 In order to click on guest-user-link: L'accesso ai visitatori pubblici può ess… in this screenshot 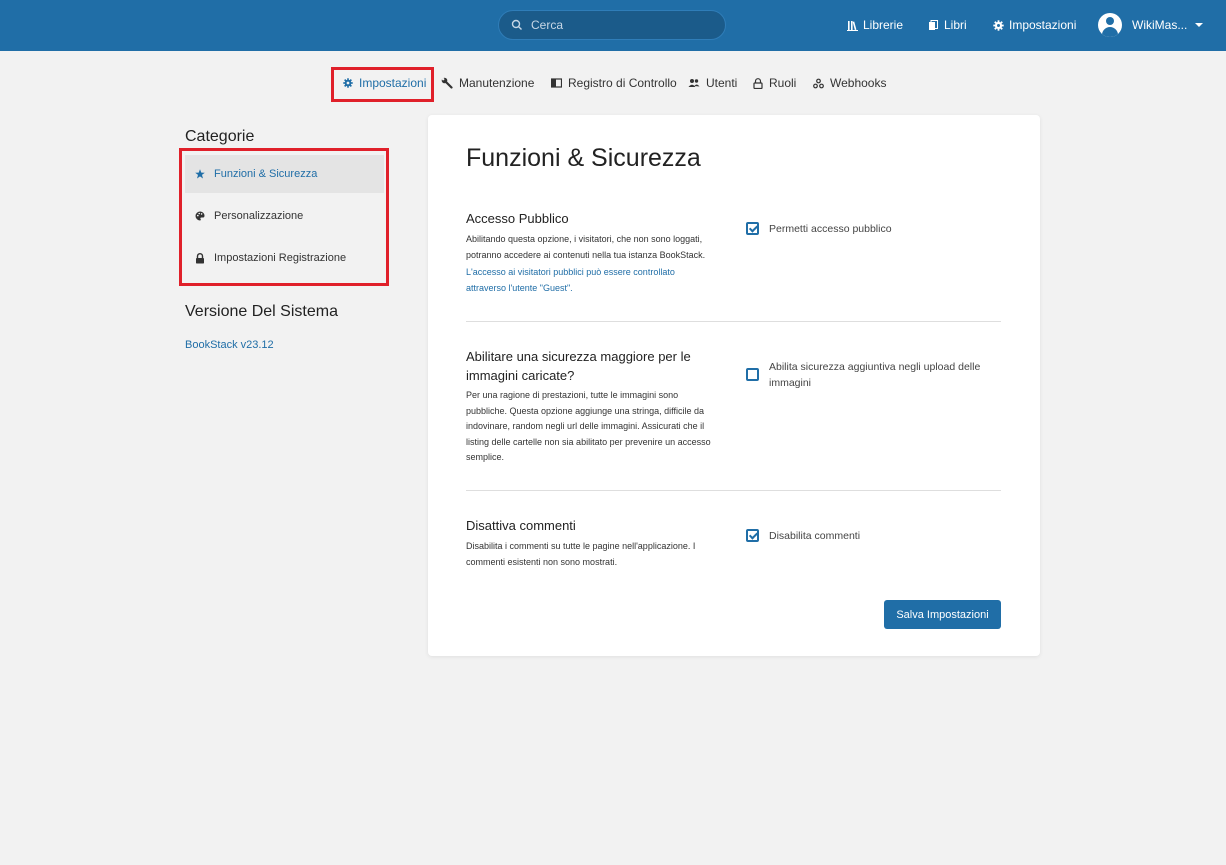, I will do `click(591, 280)`.